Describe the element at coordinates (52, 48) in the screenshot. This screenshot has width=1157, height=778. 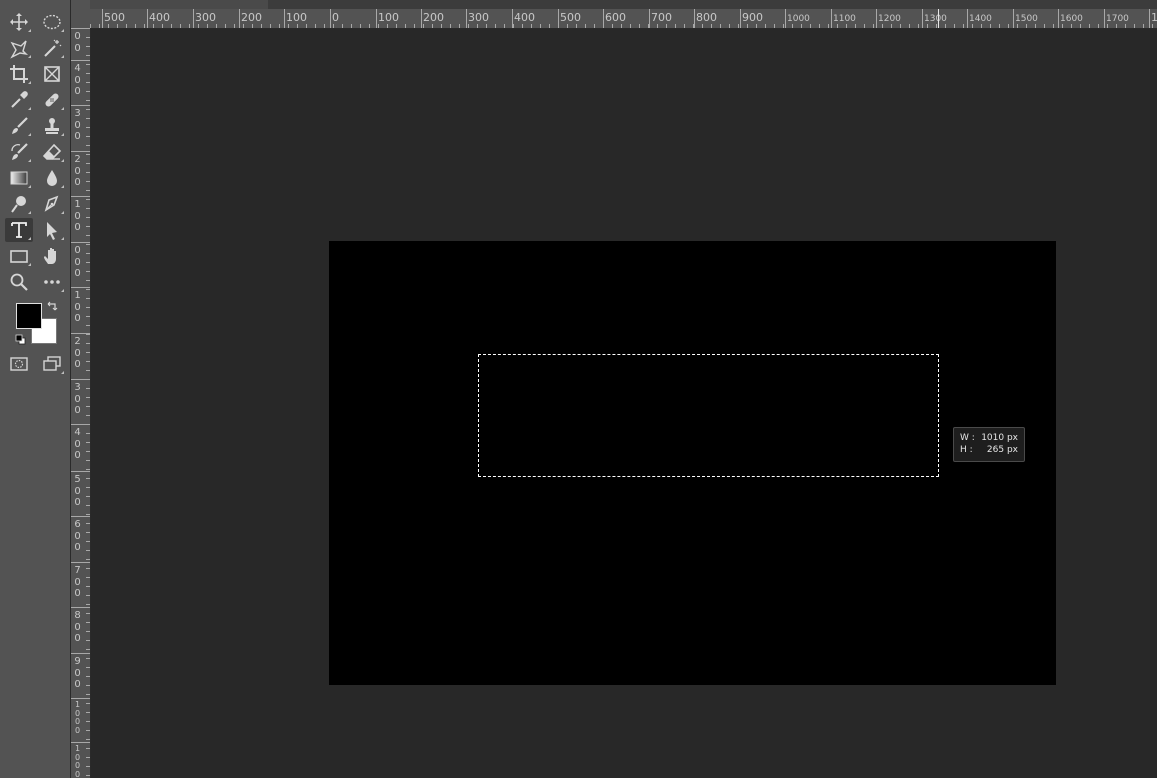
I see `magic-wand-tool` at that location.